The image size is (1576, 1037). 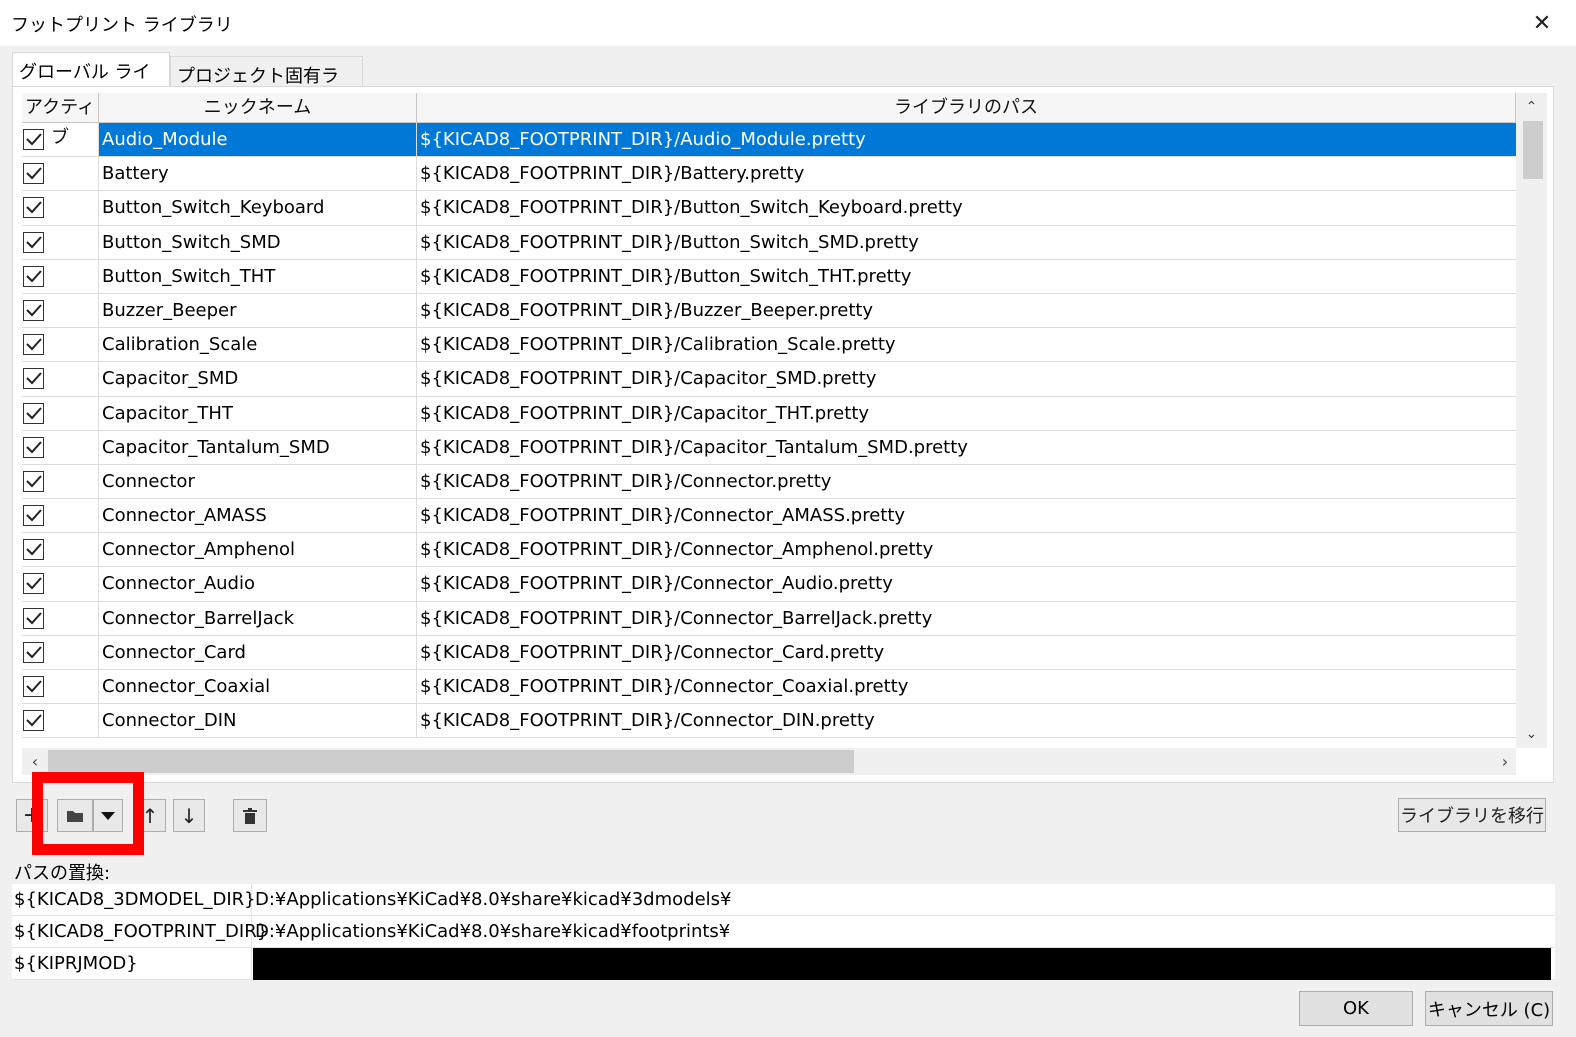 What do you see at coordinates (266, 84) in the screenshot?
I see `tab-project-libraries: プロジェクト固有ライブラリ` at bounding box center [266, 84].